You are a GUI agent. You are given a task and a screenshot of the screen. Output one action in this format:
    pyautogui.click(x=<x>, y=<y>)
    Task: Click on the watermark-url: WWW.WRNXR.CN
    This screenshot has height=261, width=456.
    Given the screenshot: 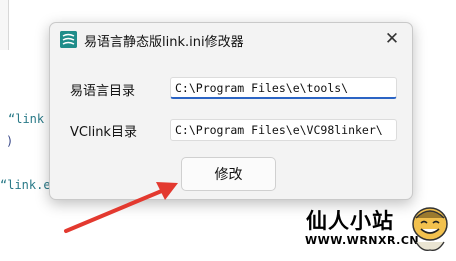 What is the action you would take?
    pyautogui.click(x=362, y=240)
    